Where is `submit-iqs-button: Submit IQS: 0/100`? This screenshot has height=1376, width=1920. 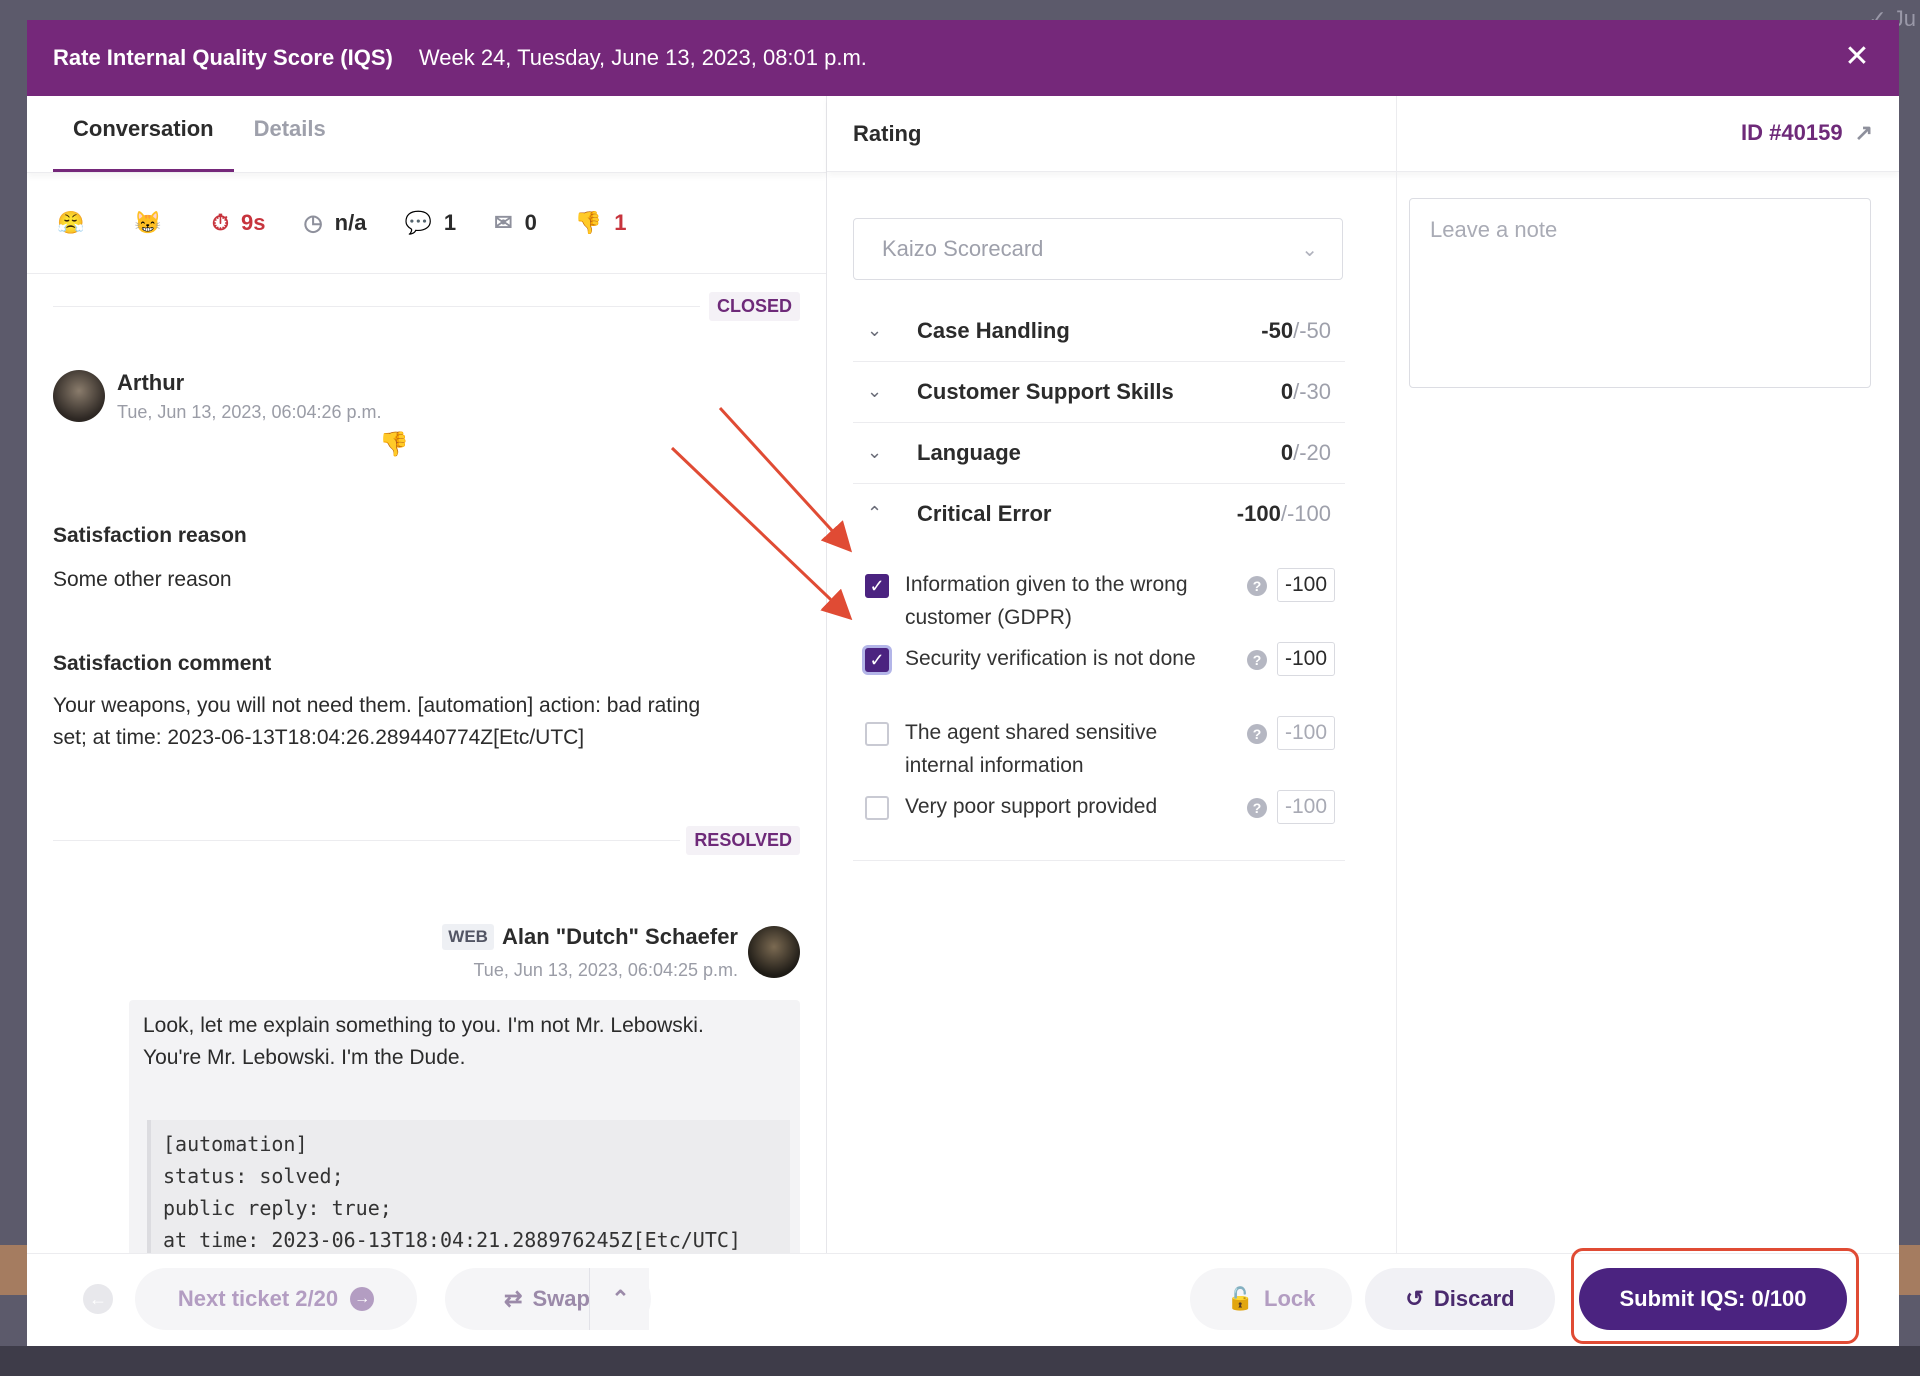 submit-iqs-button: Submit IQS: 0/100 is located at coordinates (1713, 1299).